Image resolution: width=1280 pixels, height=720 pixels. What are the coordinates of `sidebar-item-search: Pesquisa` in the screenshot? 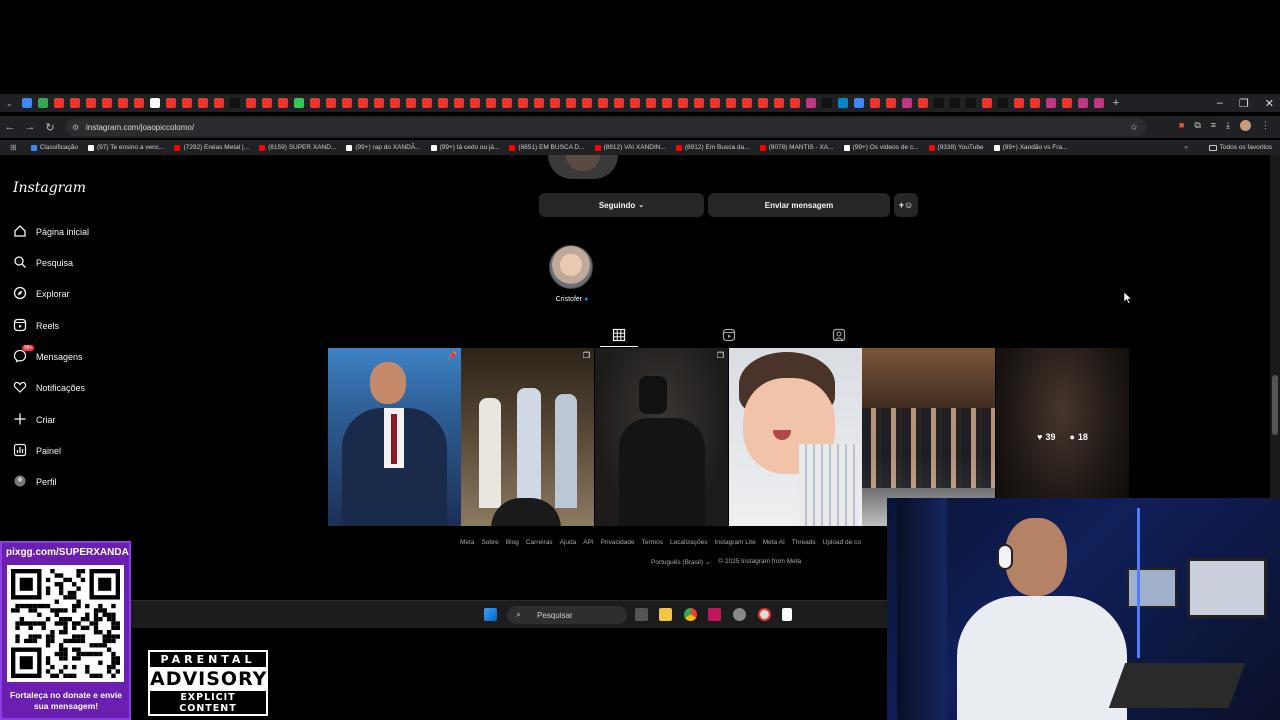 It's located at (43, 263).